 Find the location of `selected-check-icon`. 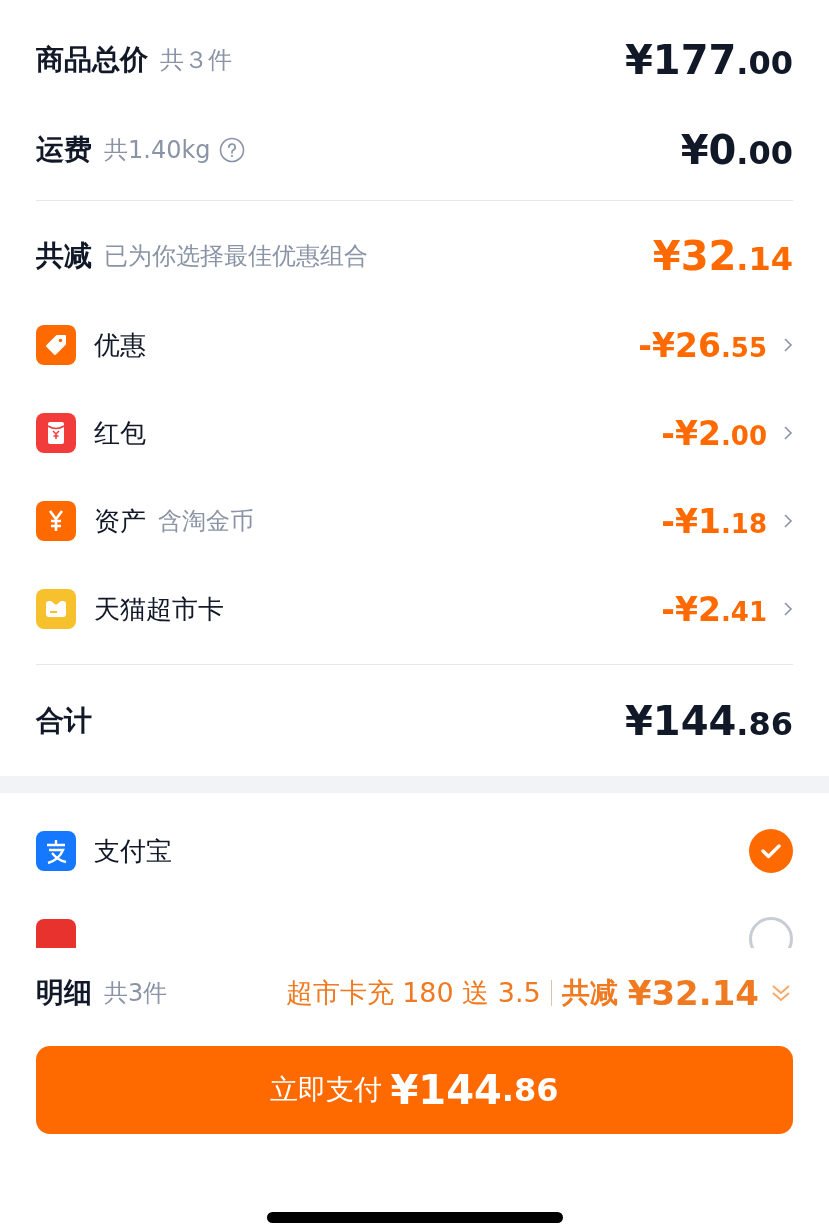

selected-check-icon is located at coordinates (771, 851).